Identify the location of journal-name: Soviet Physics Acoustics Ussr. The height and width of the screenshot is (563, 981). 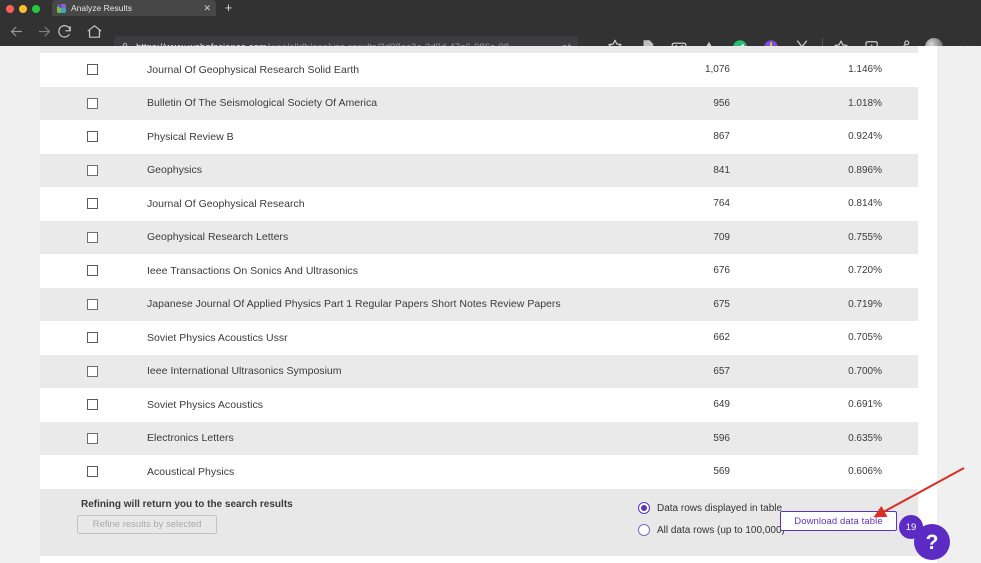
(396, 338).